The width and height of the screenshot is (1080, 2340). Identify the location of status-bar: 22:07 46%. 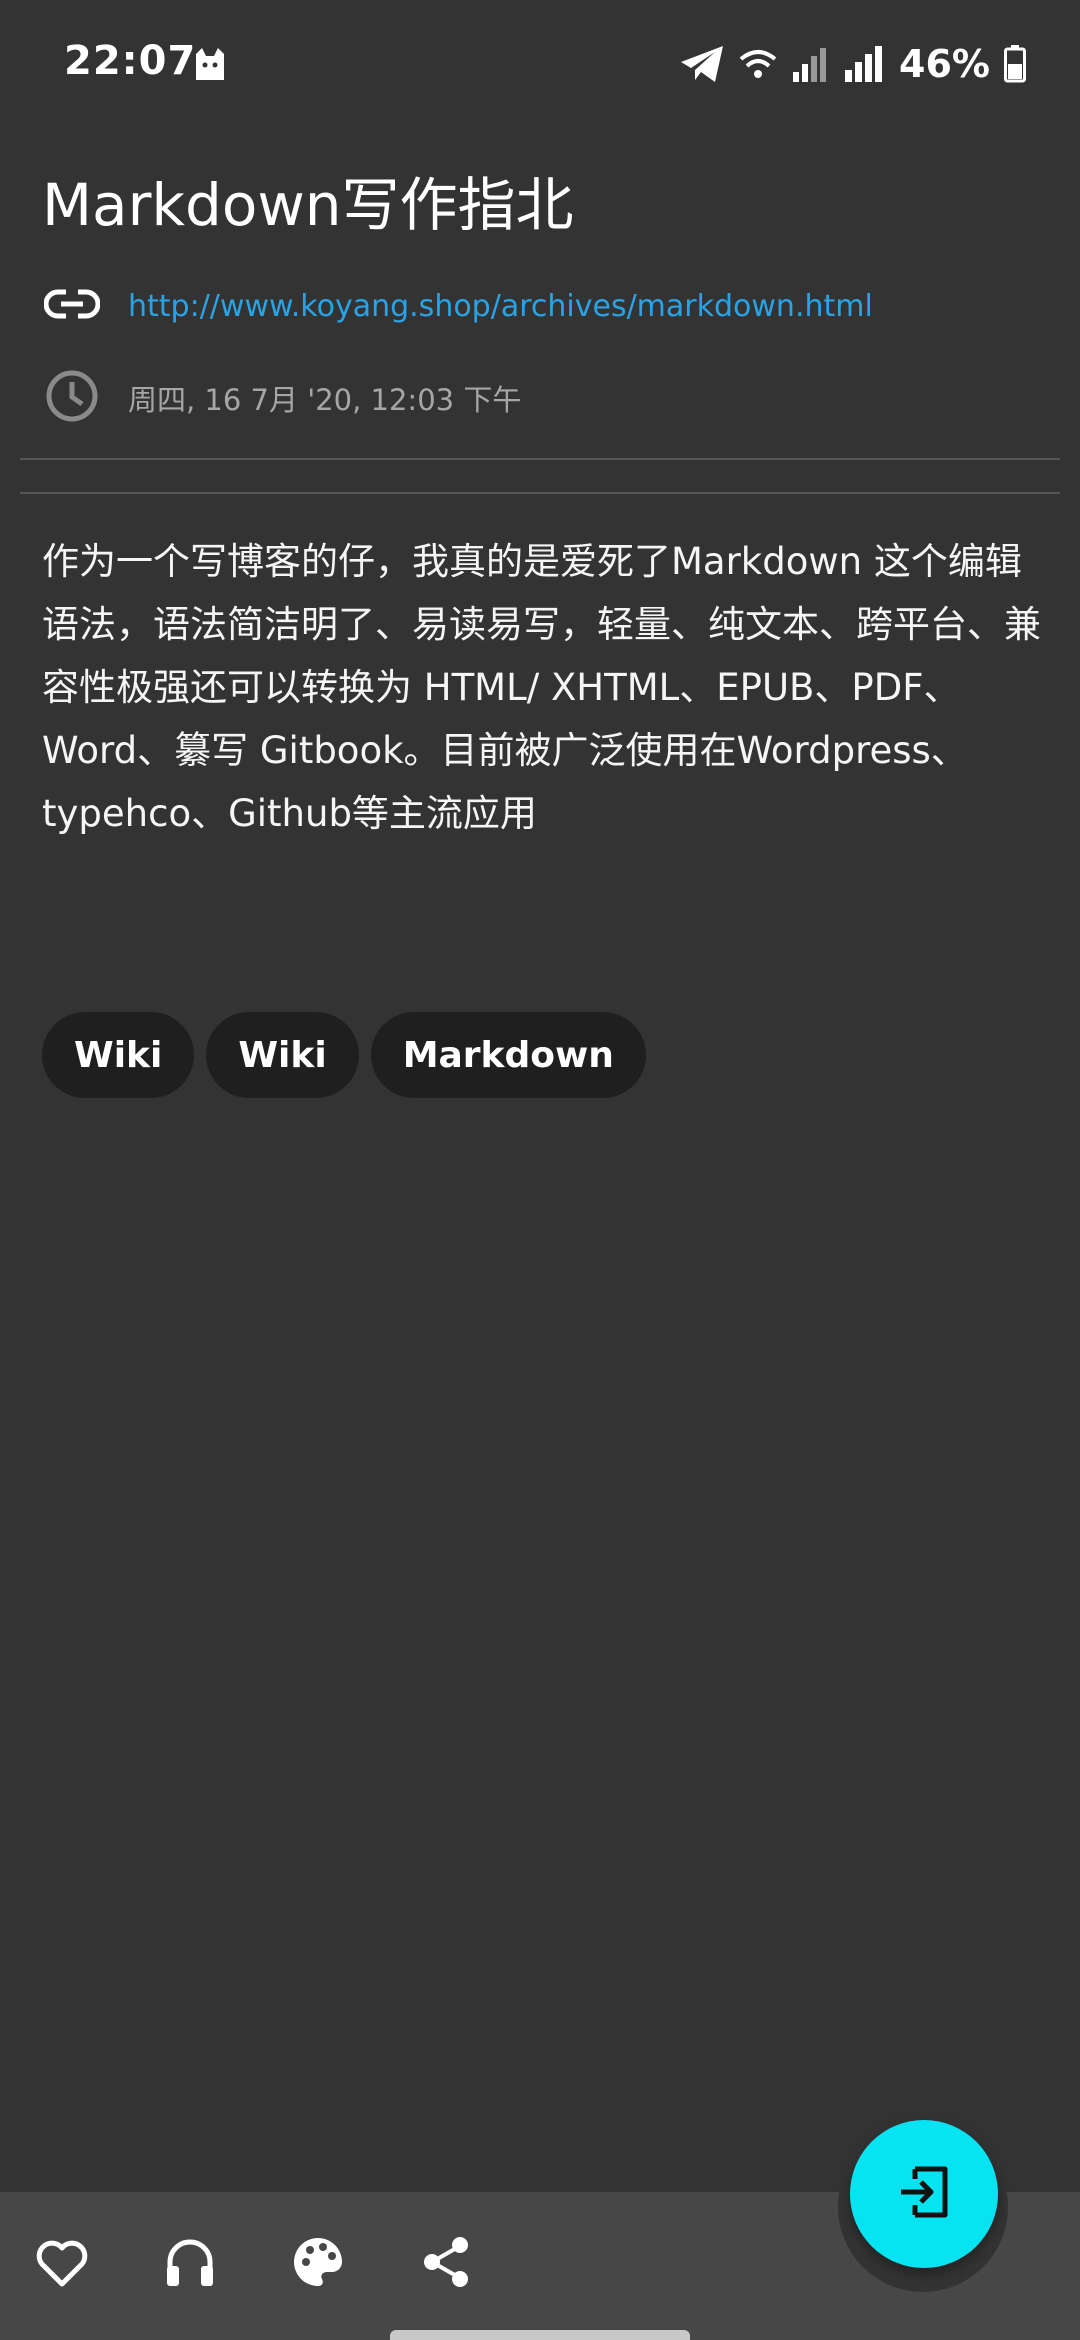
(540, 64).